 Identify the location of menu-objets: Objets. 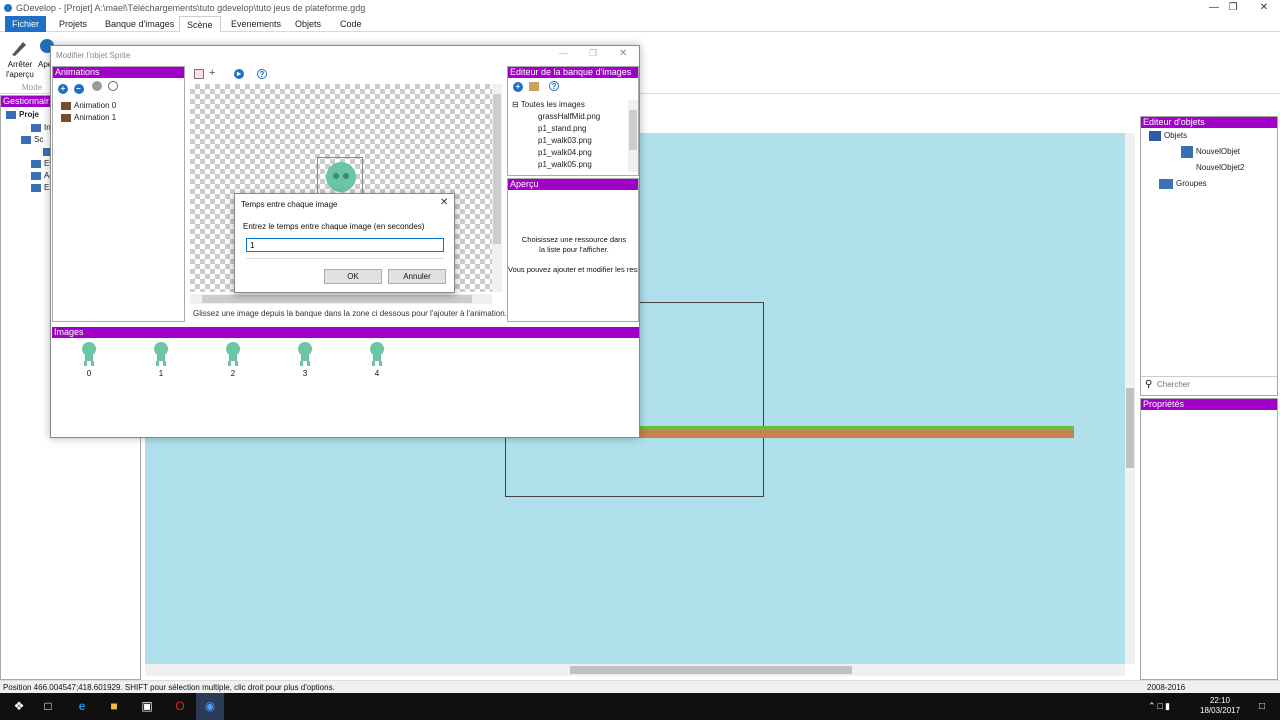
(308, 24).